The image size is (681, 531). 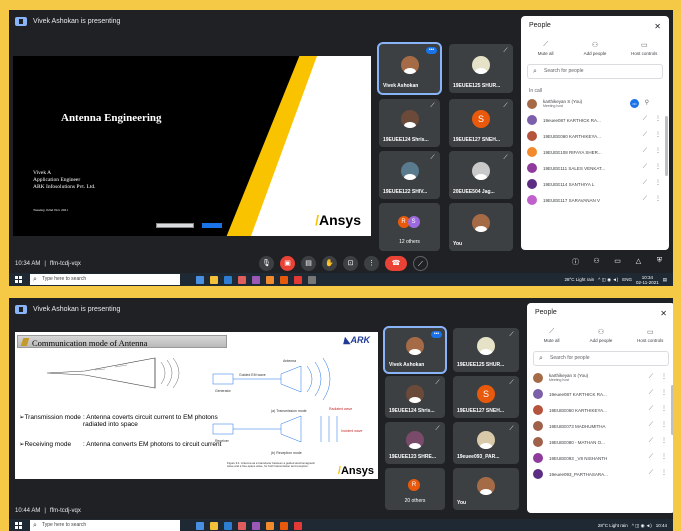 I want to click on people-row: 19EUEE111 SALES VENKAT... ⟋ ⋮, so click(x=595, y=168).